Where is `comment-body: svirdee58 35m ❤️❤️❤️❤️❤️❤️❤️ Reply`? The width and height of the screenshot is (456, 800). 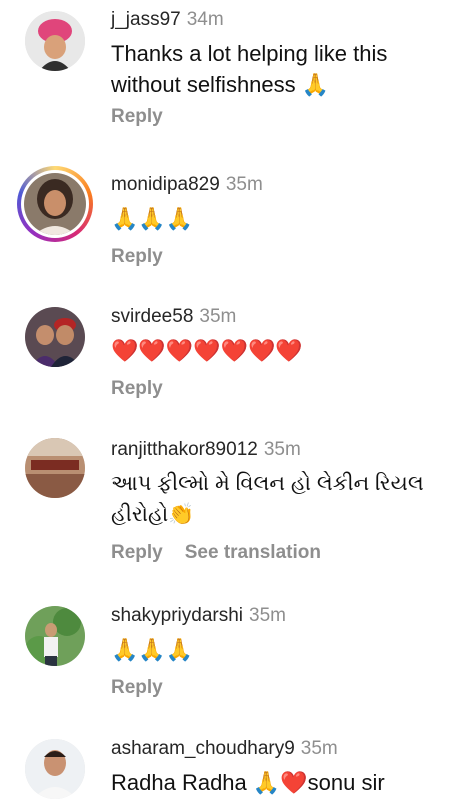
comment-body: svirdee58 35m ❤️❤️❤️❤️❤️❤️❤️ Reply is located at coordinates (273, 352).